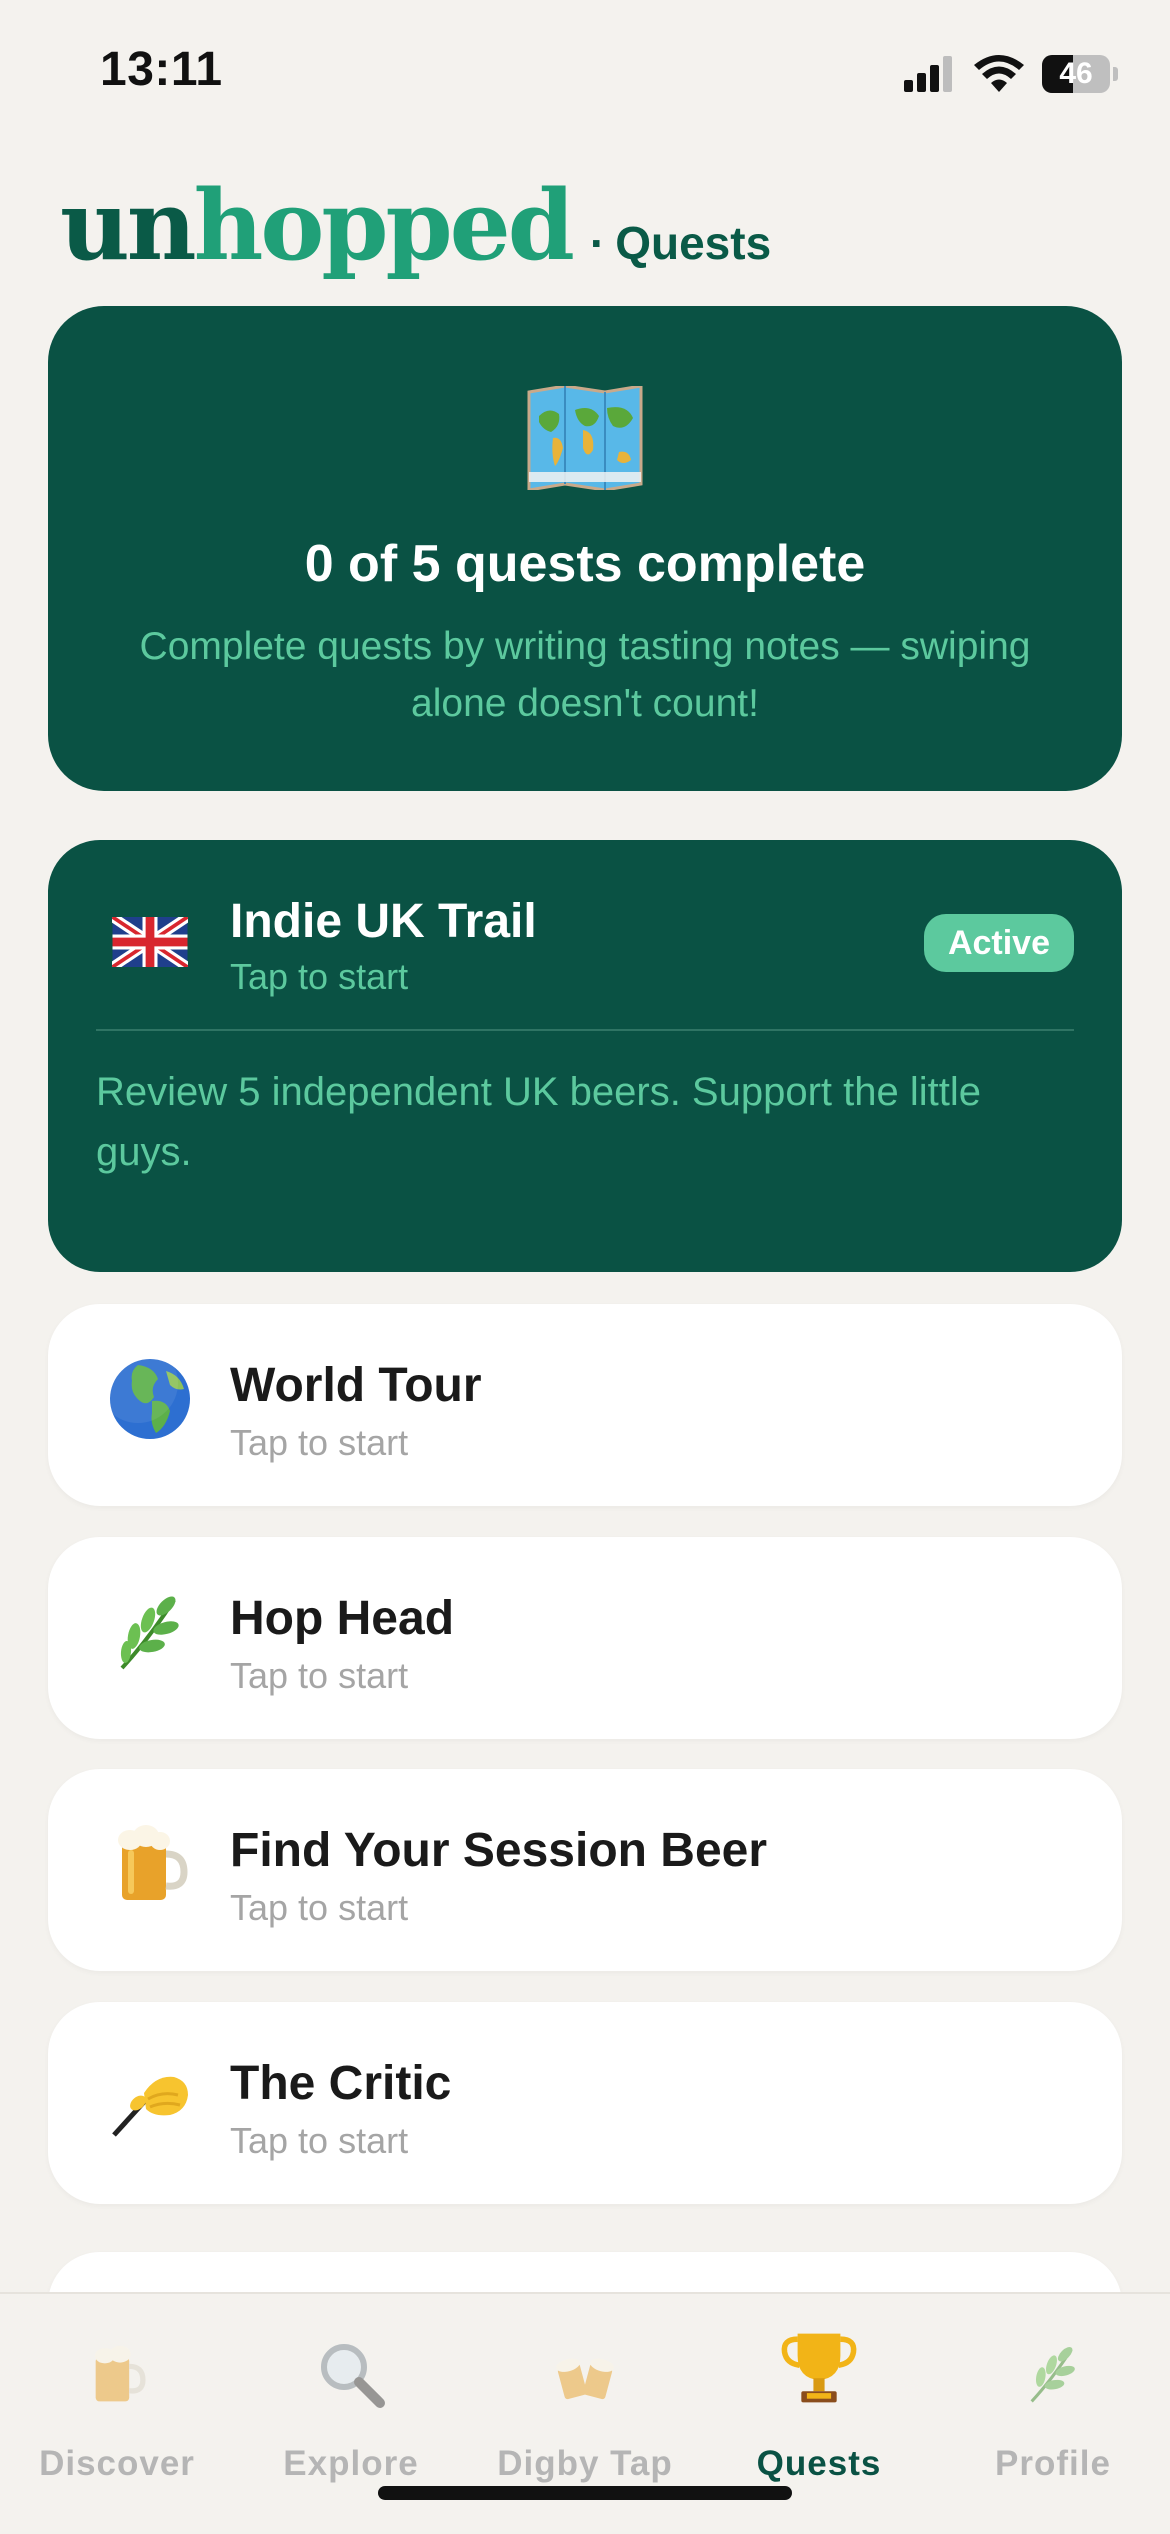 The width and height of the screenshot is (1170, 2534). What do you see at coordinates (150, 1399) in the screenshot?
I see `globe-icon` at bounding box center [150, 1399].